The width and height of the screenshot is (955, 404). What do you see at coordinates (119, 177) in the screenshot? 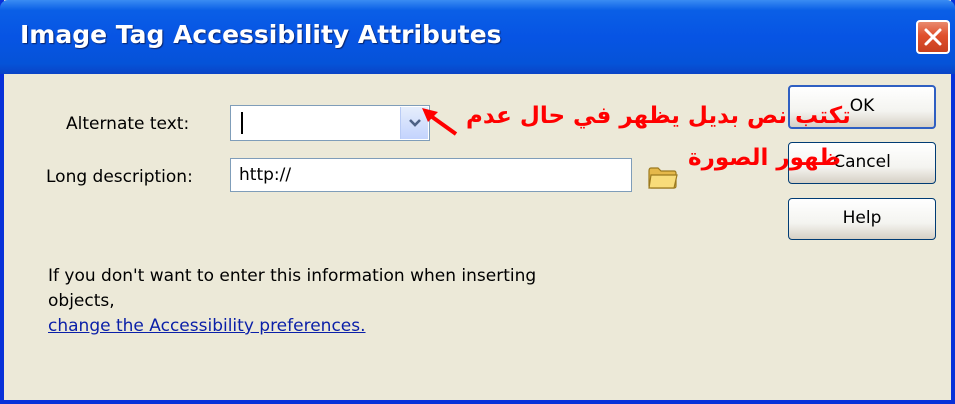
I see `long-desc-label: Long description:` at bounding box center [119, 177].